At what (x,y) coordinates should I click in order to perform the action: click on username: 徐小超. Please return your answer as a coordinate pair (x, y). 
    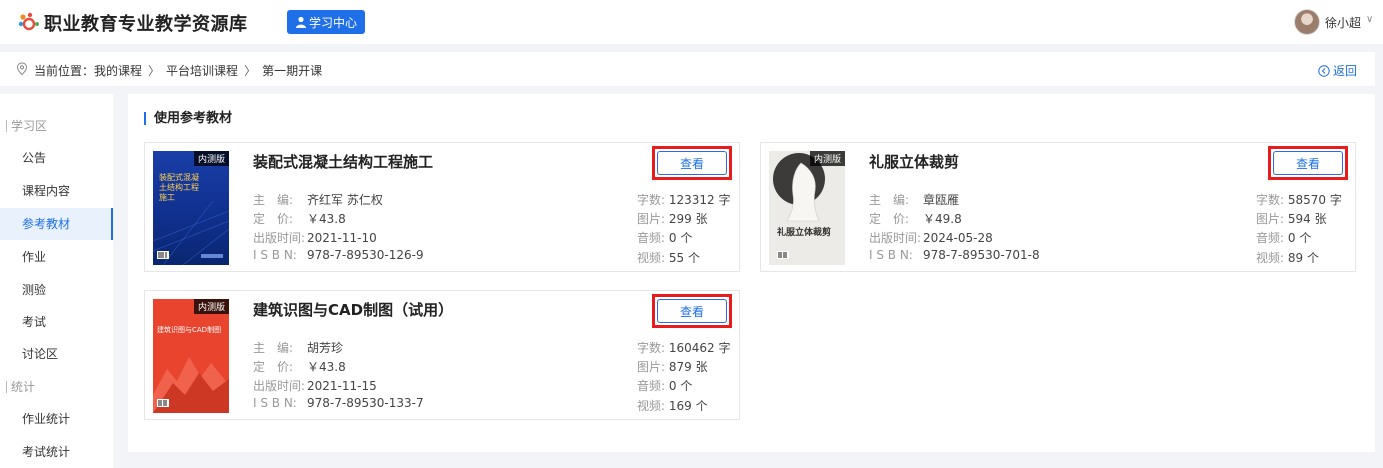
    Looking at the image, I should click on (1343, 22).